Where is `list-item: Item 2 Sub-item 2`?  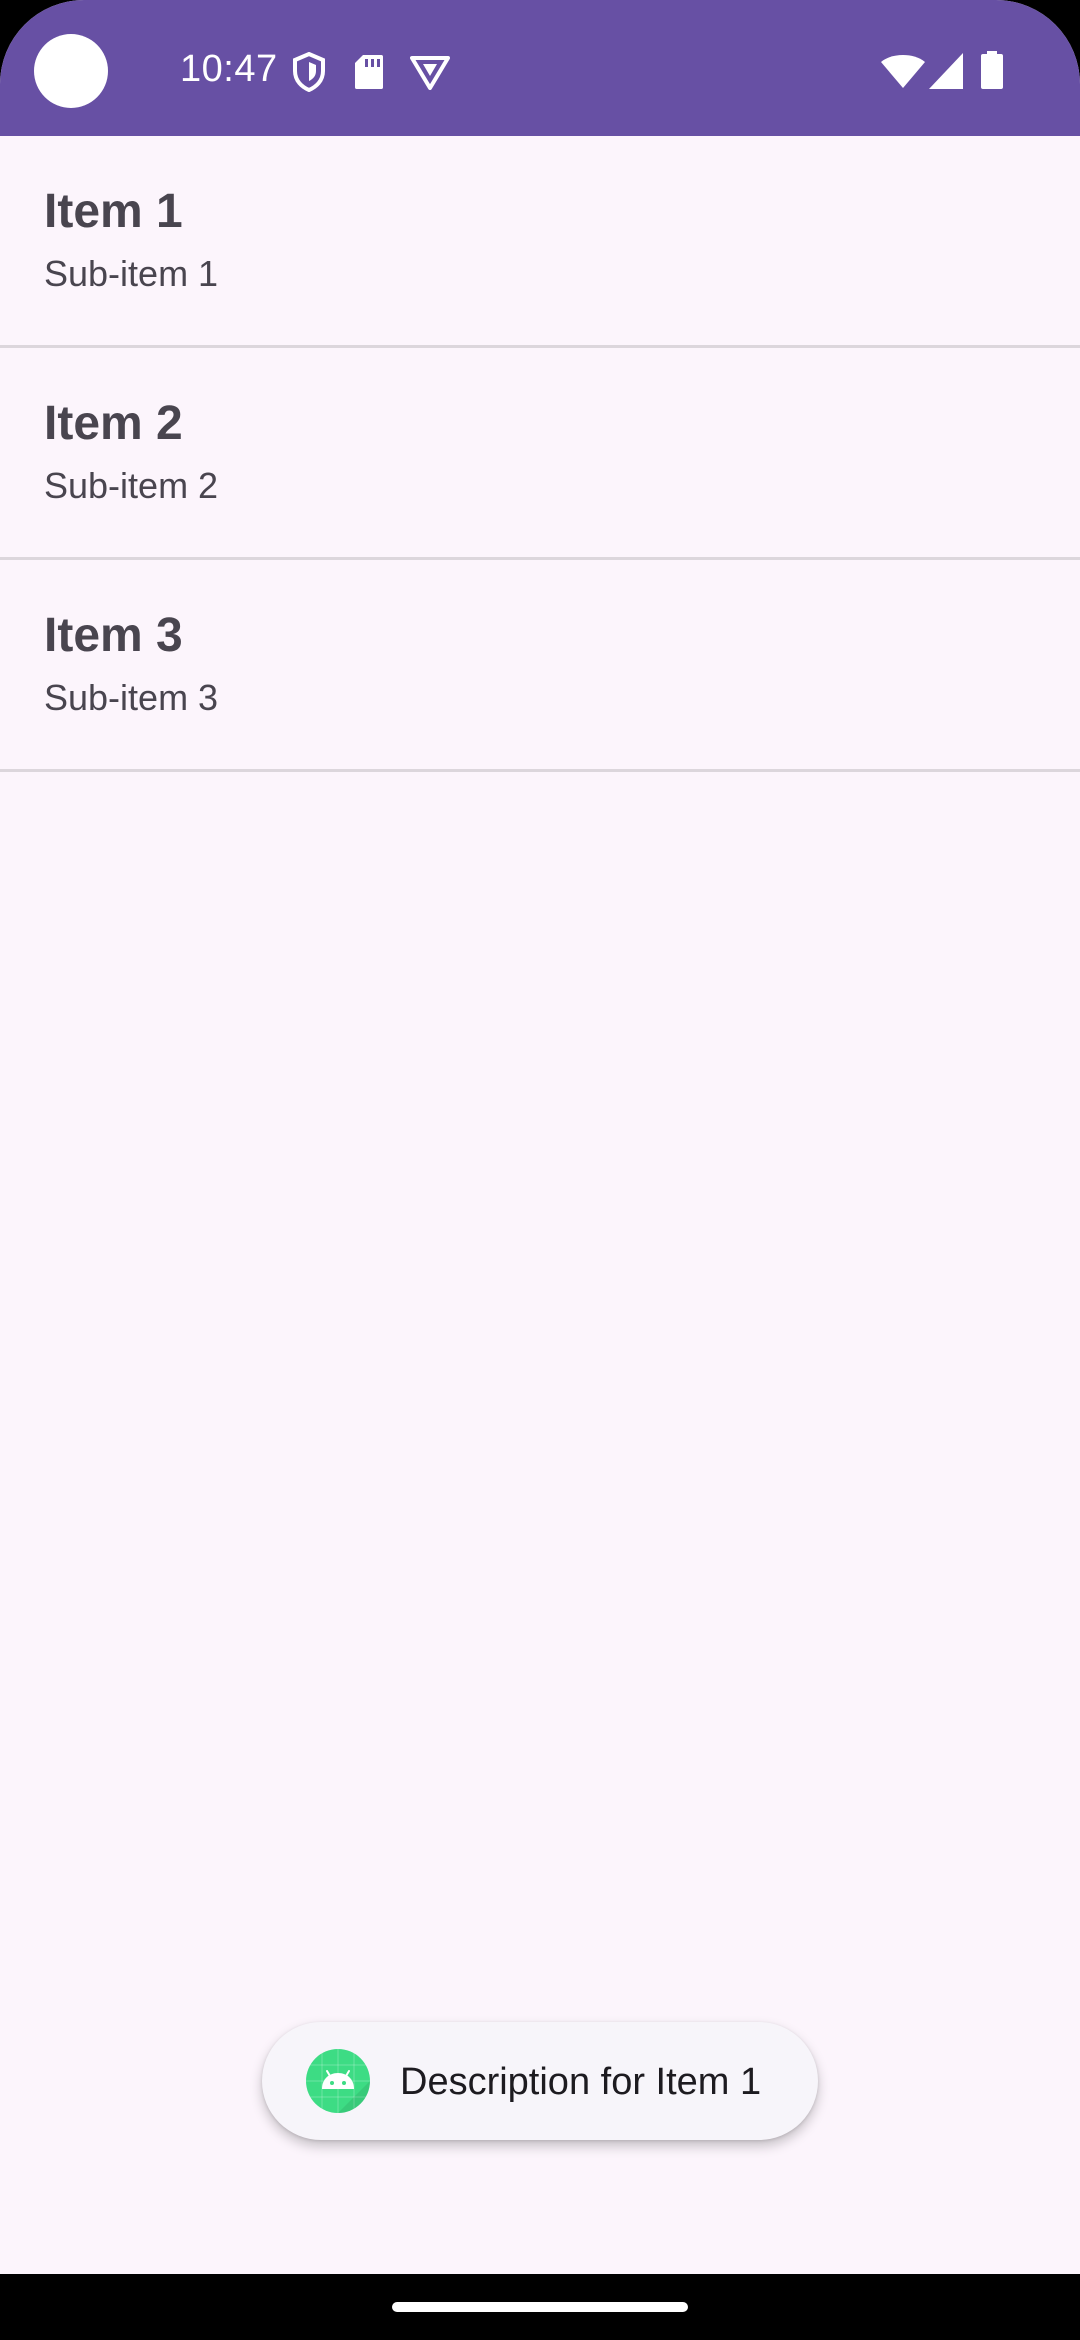 list-item: Item 2 Sub-item 2 is located at coordinates (540, 454).